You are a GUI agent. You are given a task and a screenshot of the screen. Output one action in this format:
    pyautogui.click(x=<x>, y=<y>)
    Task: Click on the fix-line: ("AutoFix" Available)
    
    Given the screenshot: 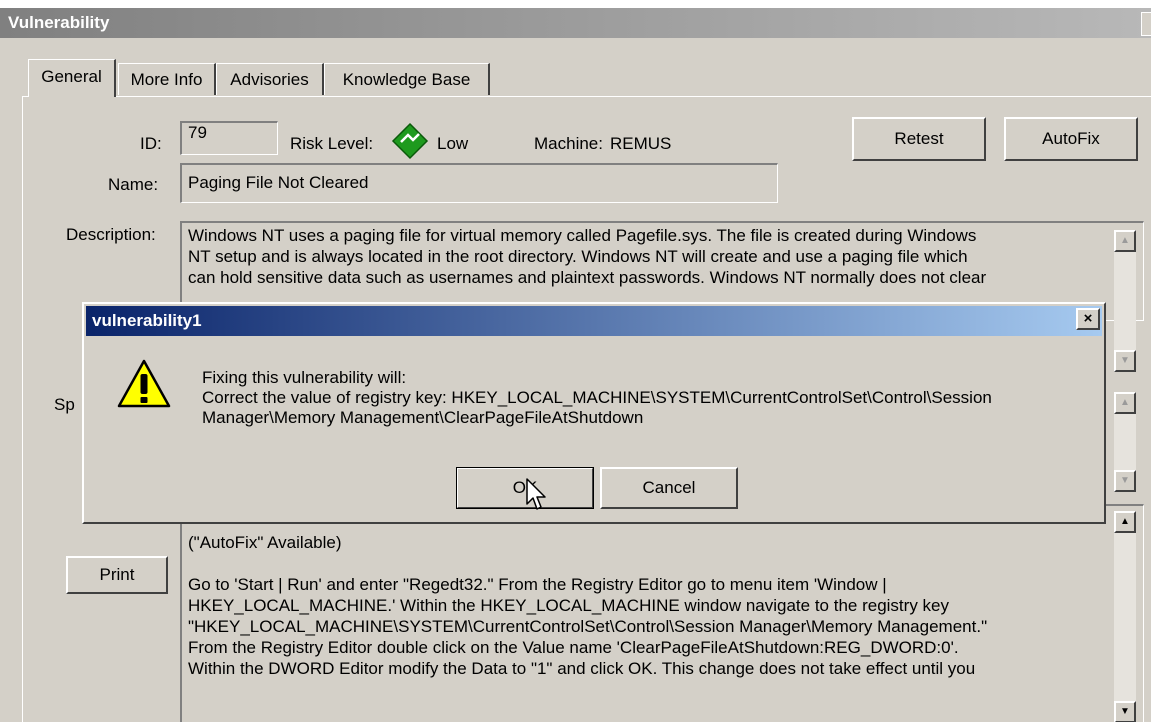 What is the action you would take?
    pyautogui.click(x=265, y=542)
    